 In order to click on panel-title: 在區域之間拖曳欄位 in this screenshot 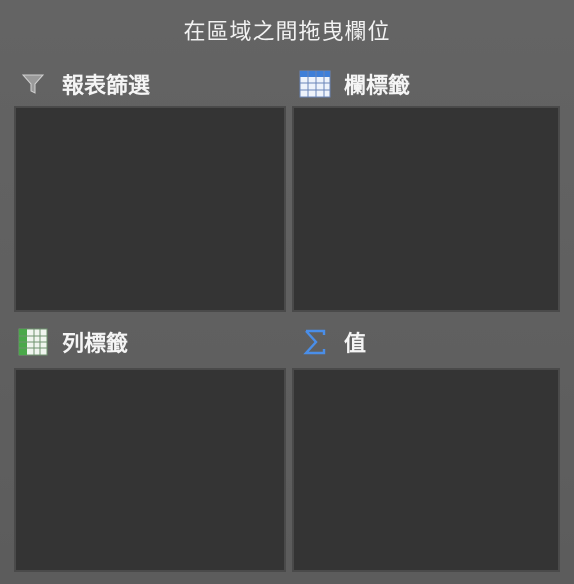, I will do `click(287, 32)`.